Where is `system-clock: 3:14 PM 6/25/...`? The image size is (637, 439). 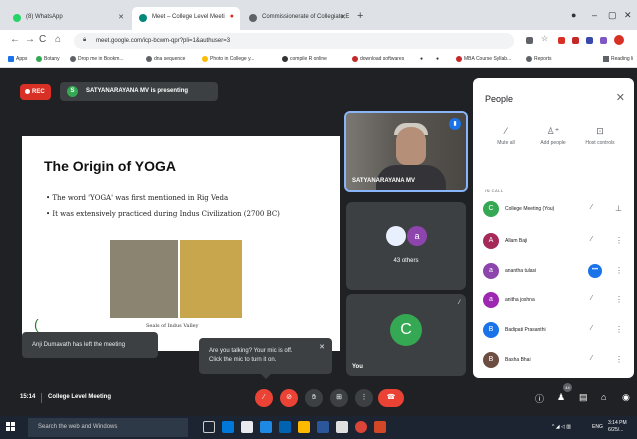 system-clock: 3:14 PM 6/25/... is located at coordinates (617, 427).